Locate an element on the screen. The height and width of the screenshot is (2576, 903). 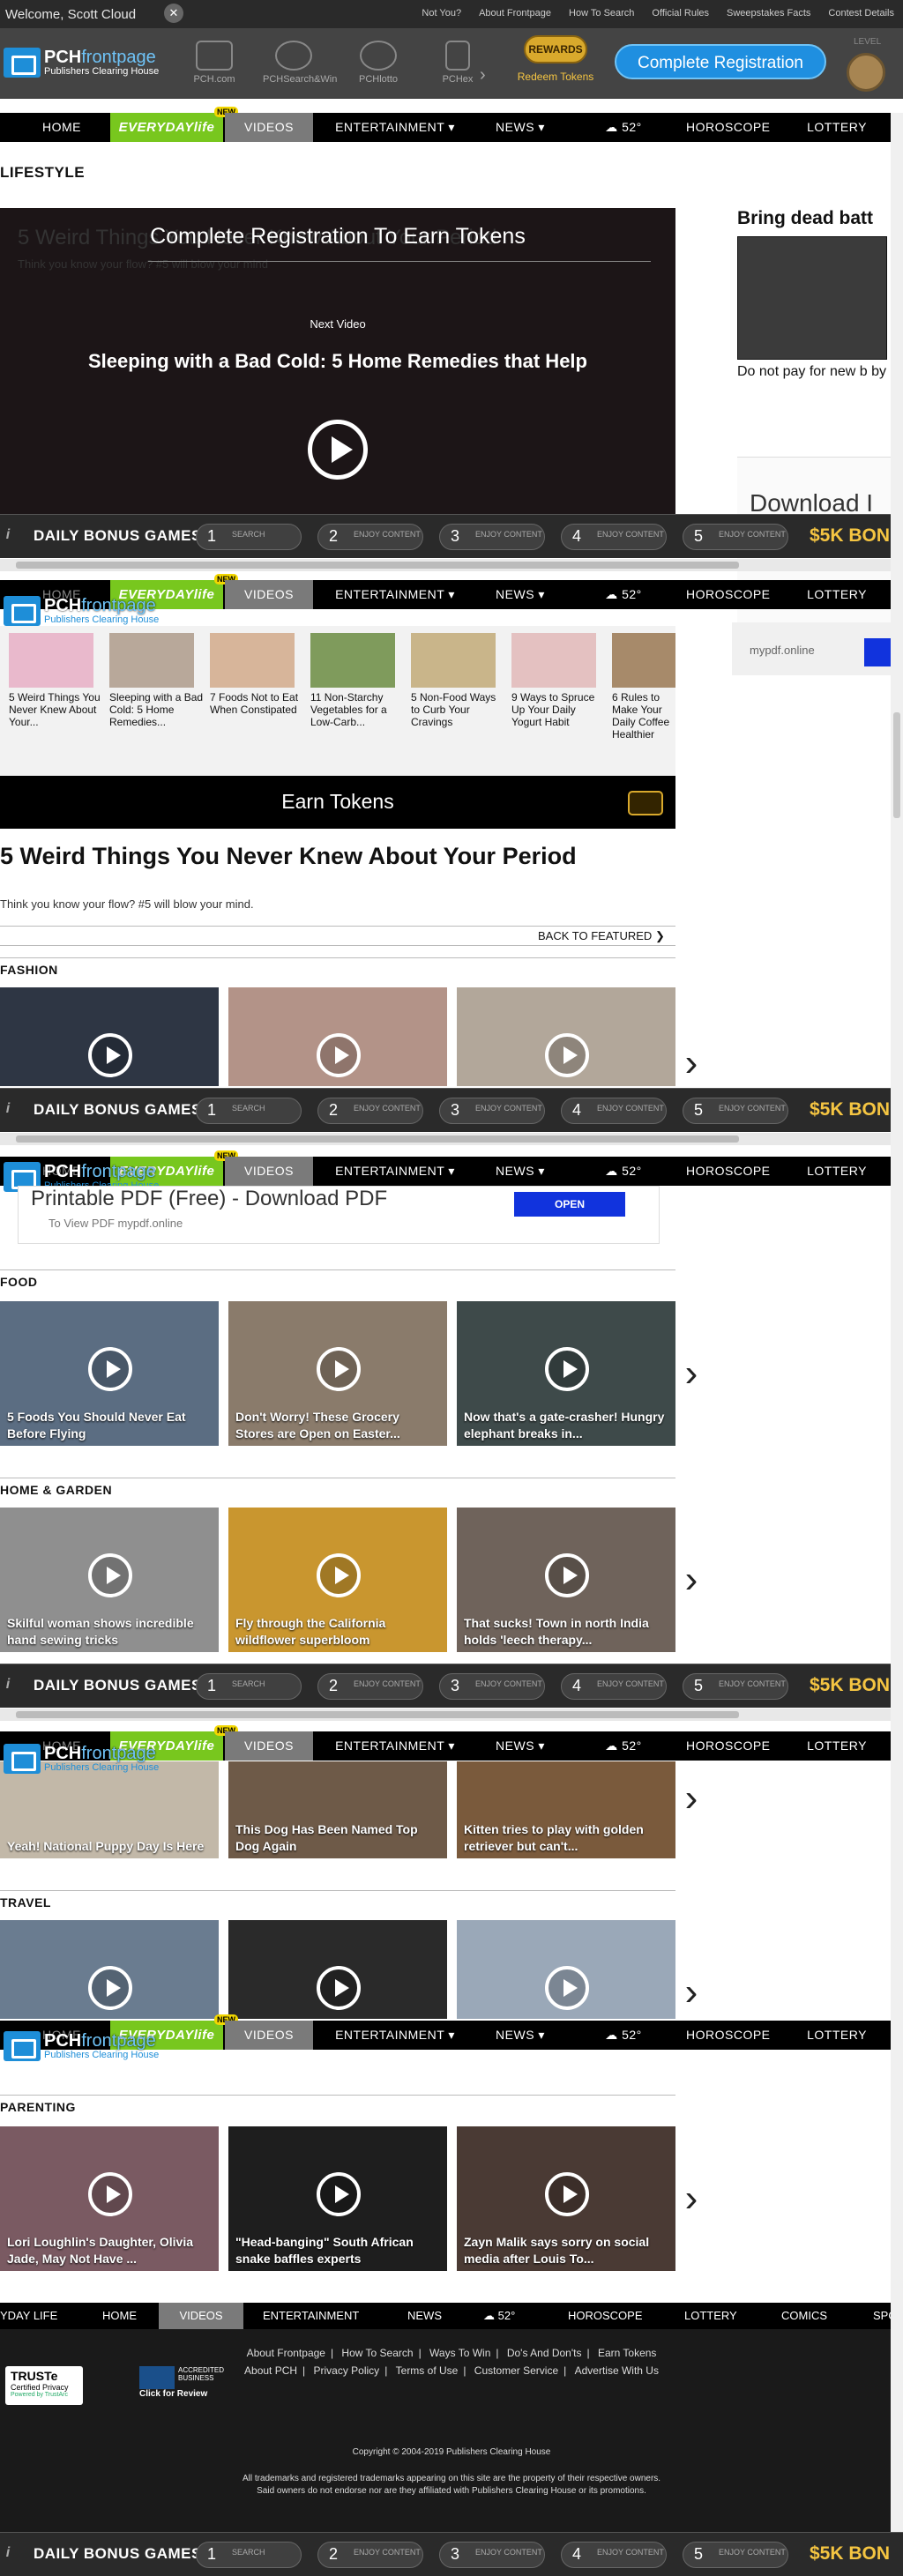
footer-nav-news: NEWS is located at coordinates (424, 2316).